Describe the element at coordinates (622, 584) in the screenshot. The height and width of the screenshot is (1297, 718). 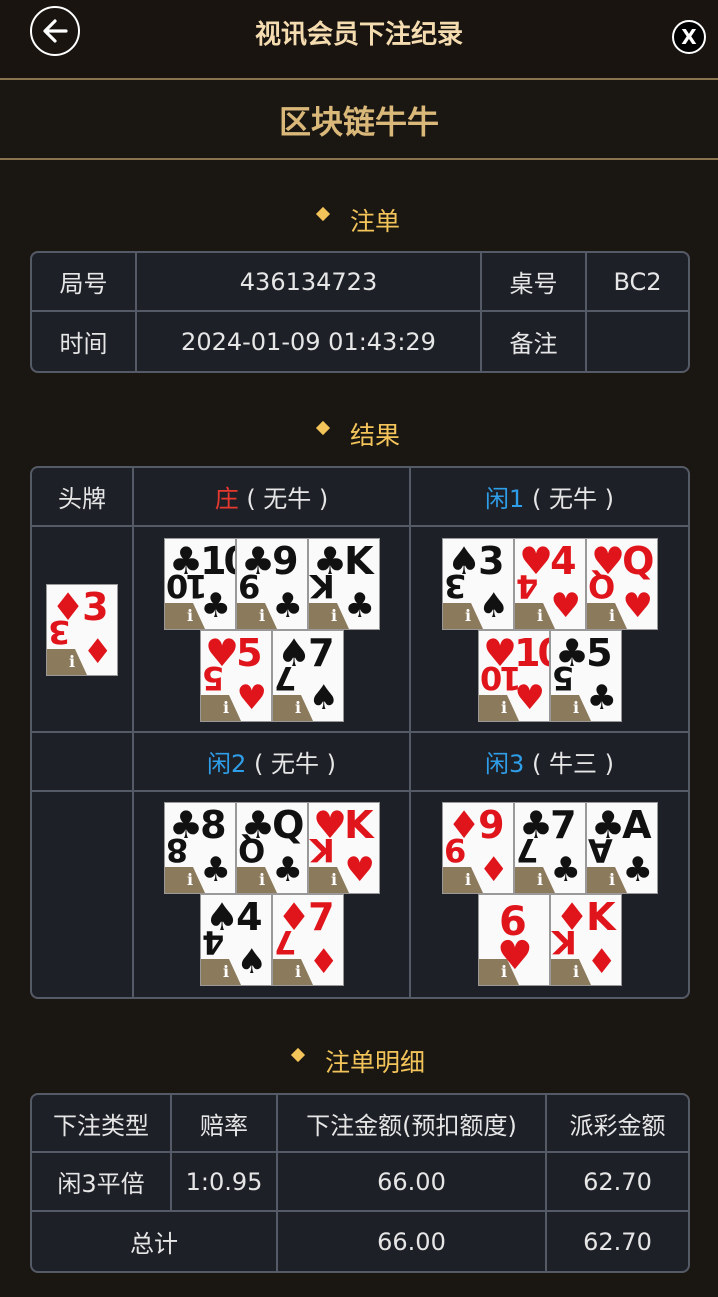
I see `playing-card: ♥Q Q ♥ i` at that location.